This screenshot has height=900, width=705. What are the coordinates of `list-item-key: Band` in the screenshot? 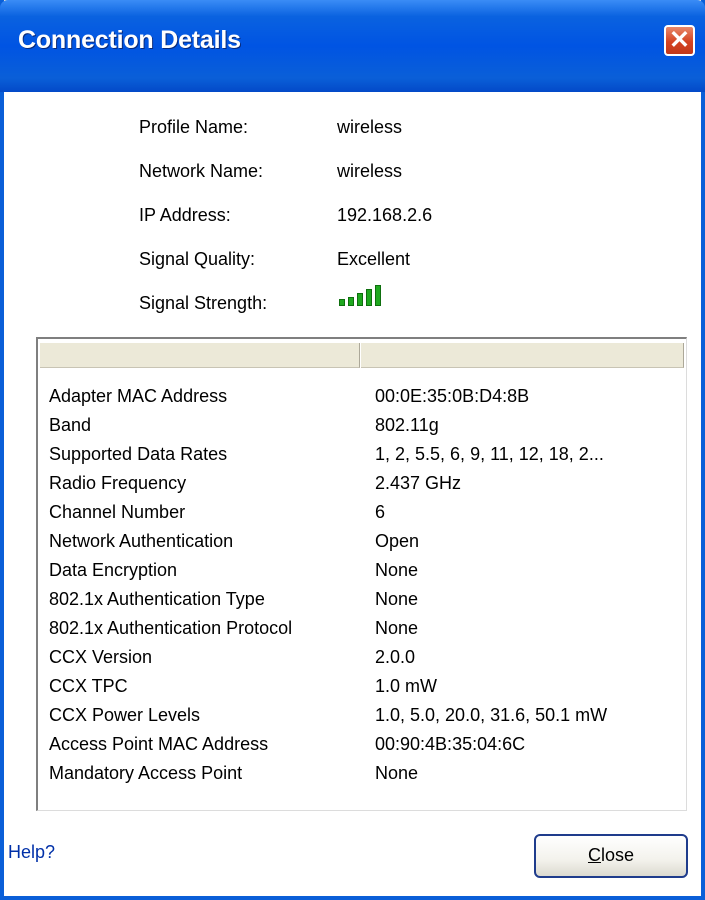 It's located at (70, 425).